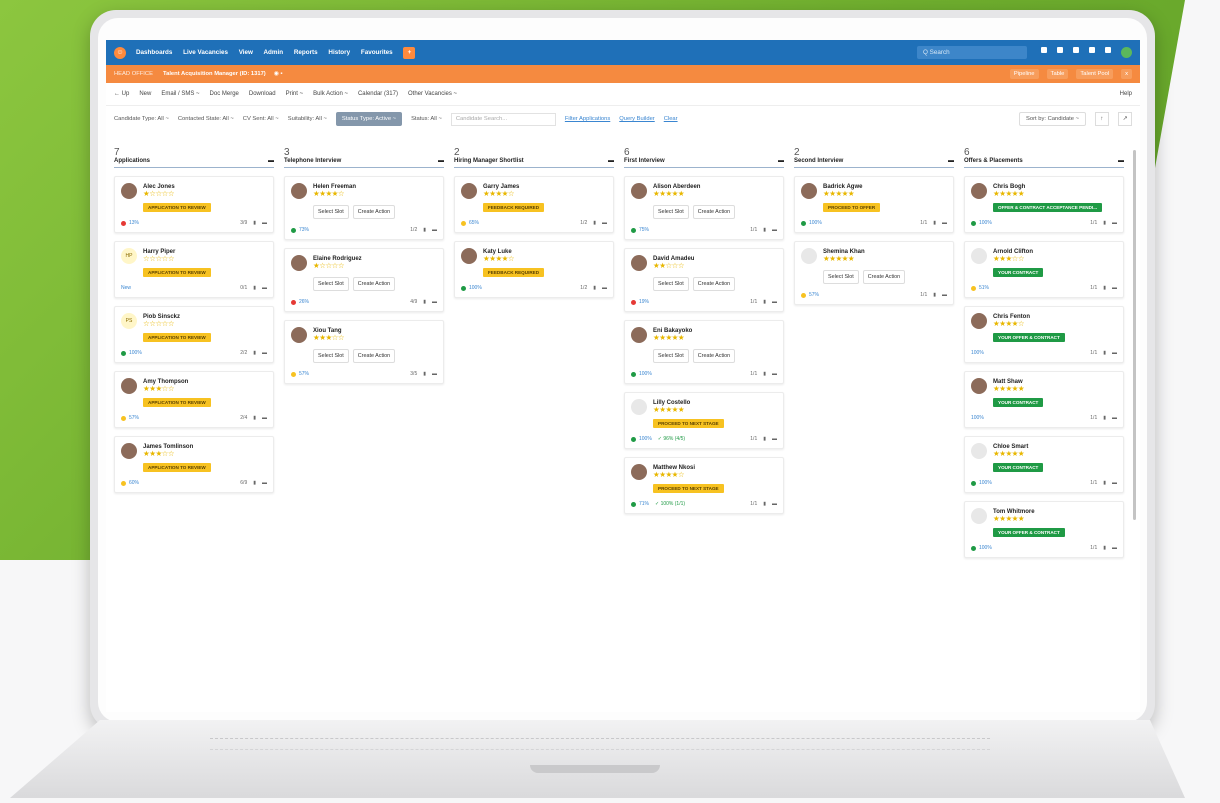  Describe the element at coordinates (243, 483) in the screenshot. I see `document-count: 6/9` at that location.